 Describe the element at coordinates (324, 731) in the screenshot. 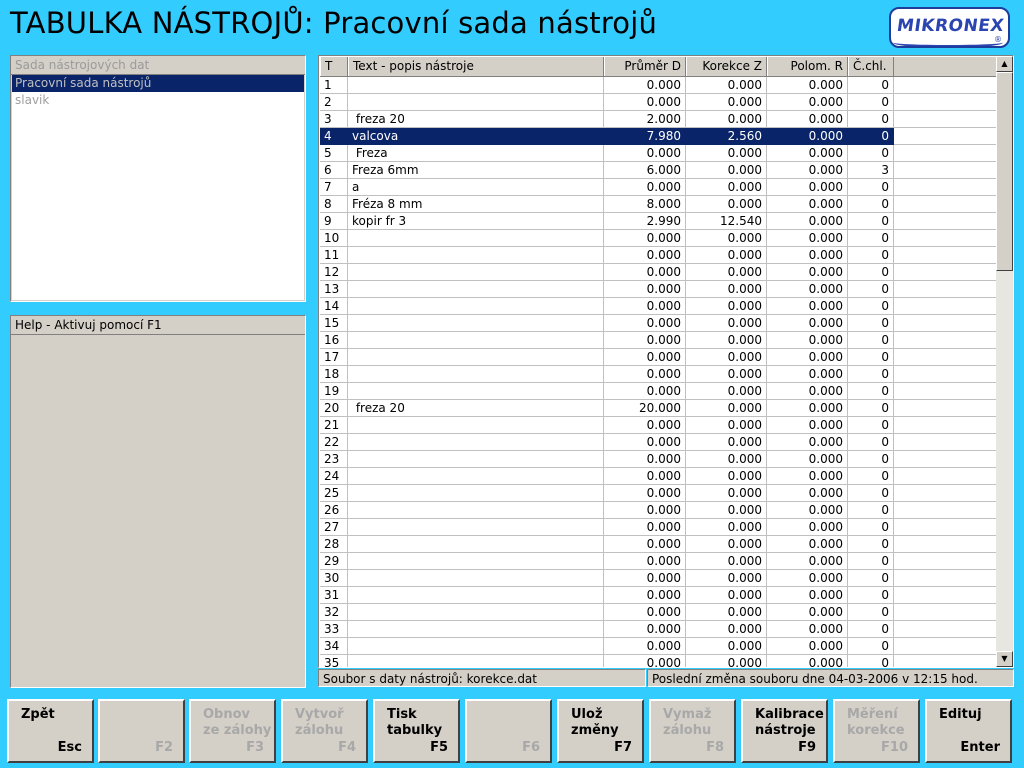

I see `create-backup-button: Vytvoř zálohu F4` at that location.